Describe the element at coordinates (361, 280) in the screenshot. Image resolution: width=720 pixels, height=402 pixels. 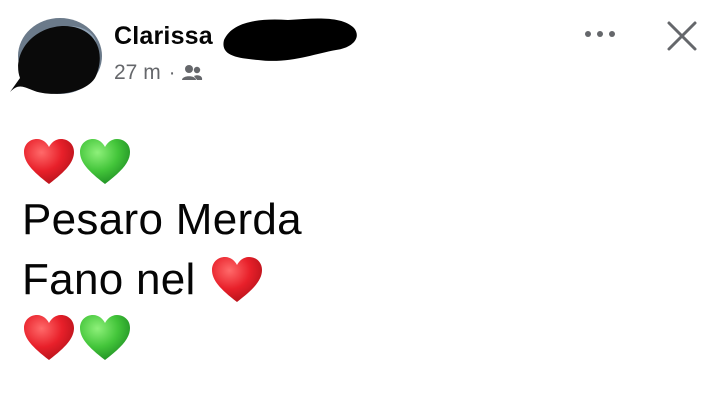
I see `post-text-line: Fano nel` at that location.